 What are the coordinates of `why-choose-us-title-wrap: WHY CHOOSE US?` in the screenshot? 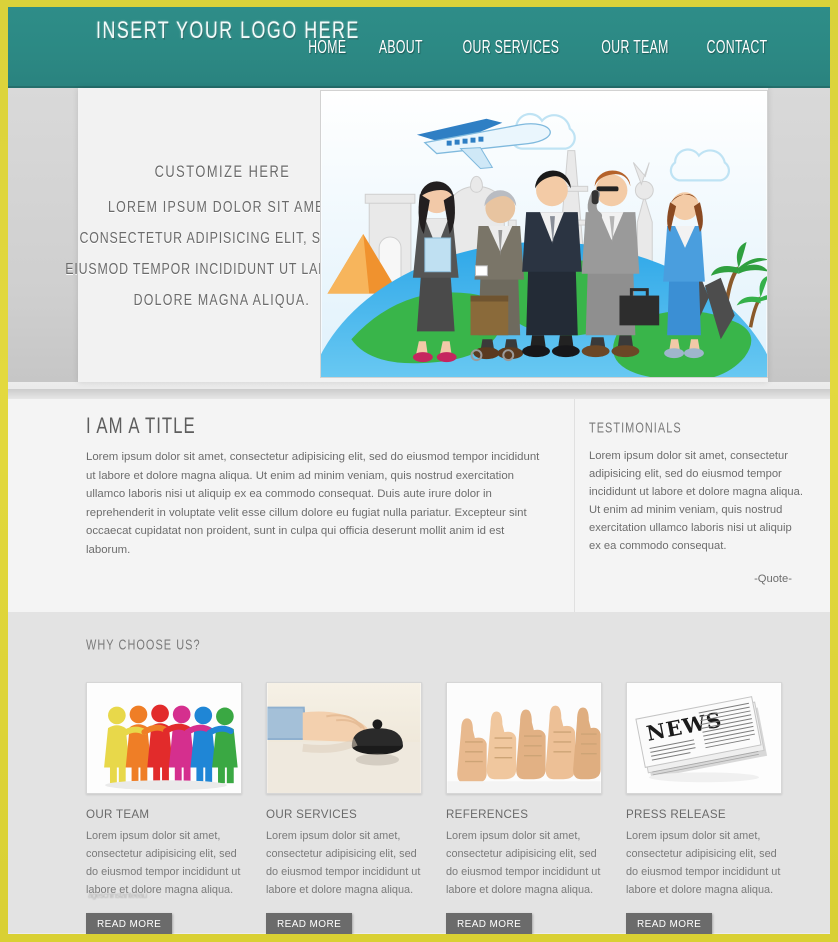 It's located at (419, 649).